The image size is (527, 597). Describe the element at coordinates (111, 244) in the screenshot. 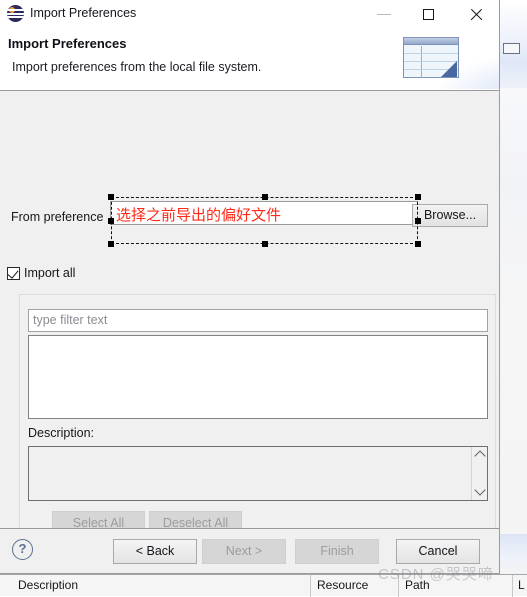

I see `resize-handle-bottom-left` at that location.